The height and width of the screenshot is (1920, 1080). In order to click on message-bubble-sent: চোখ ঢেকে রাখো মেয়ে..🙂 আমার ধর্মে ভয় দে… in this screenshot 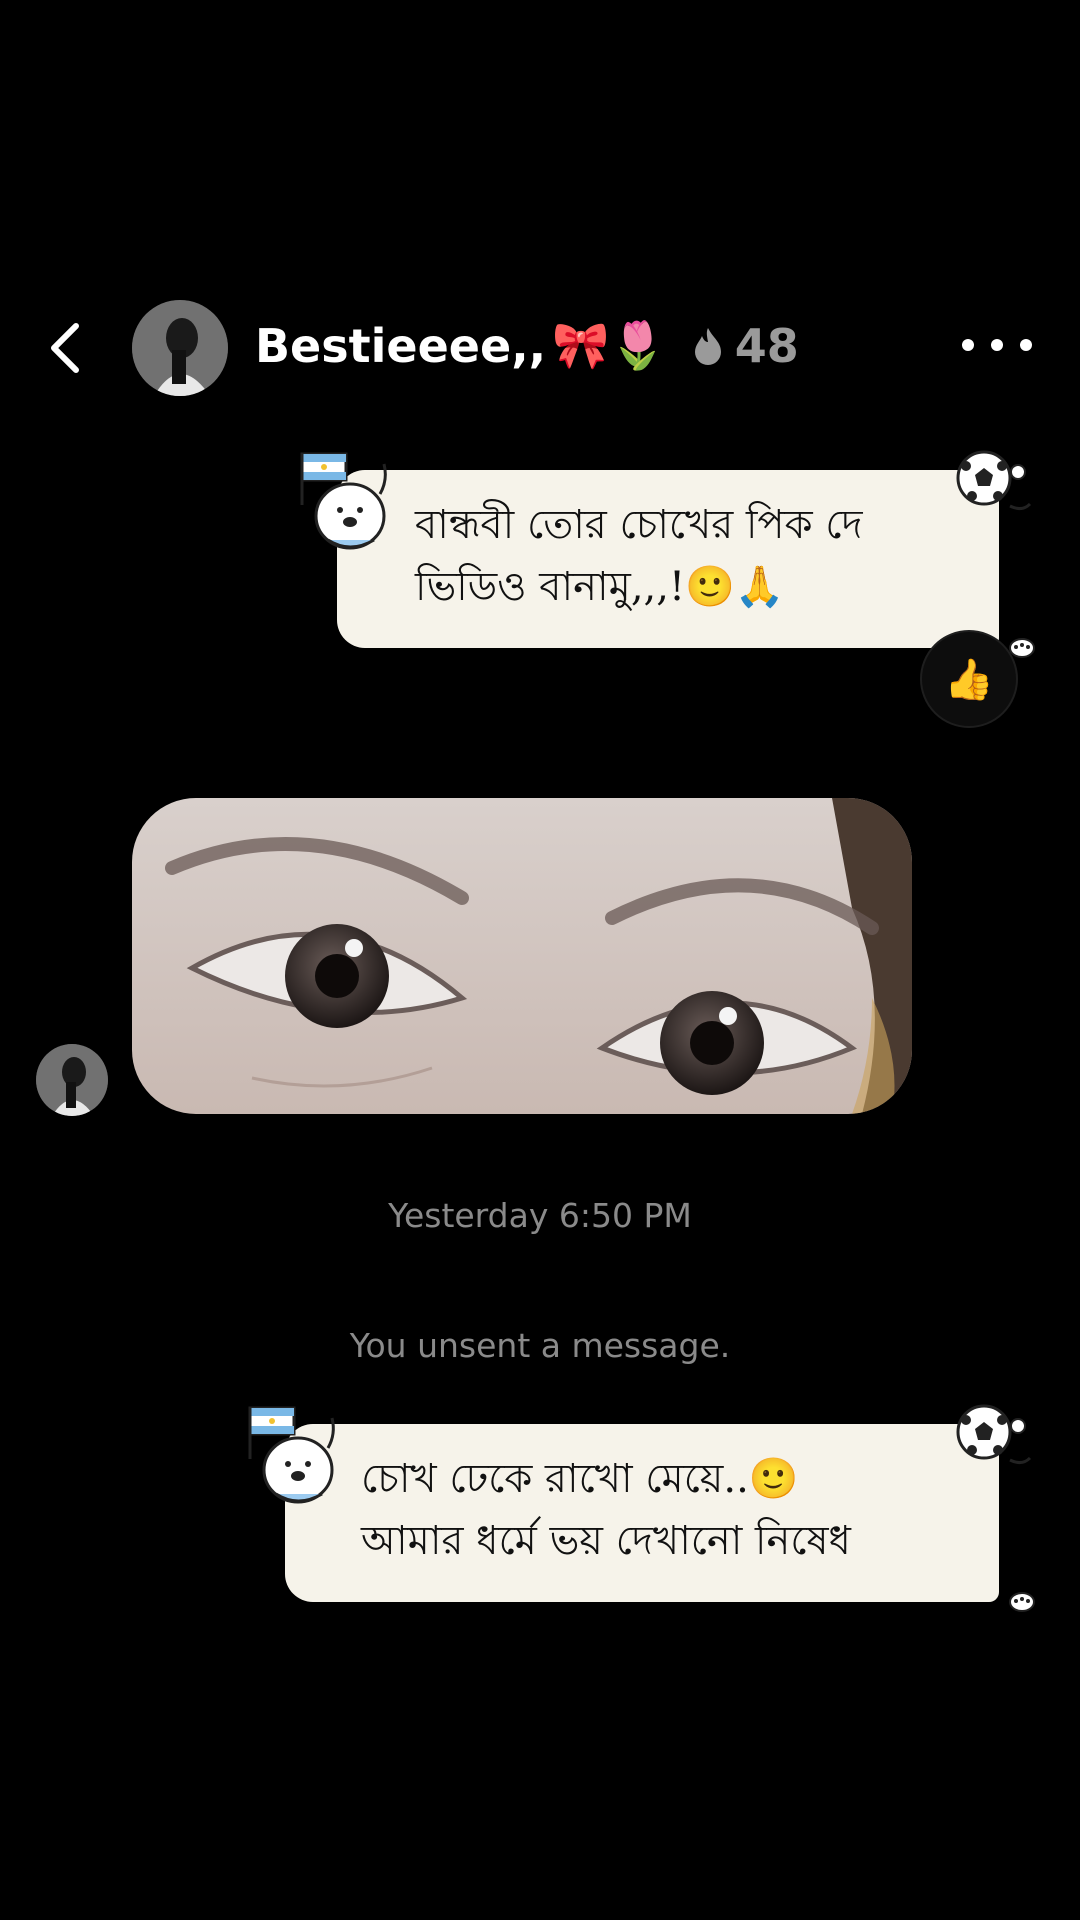, I will do `click(642, 1513)`.